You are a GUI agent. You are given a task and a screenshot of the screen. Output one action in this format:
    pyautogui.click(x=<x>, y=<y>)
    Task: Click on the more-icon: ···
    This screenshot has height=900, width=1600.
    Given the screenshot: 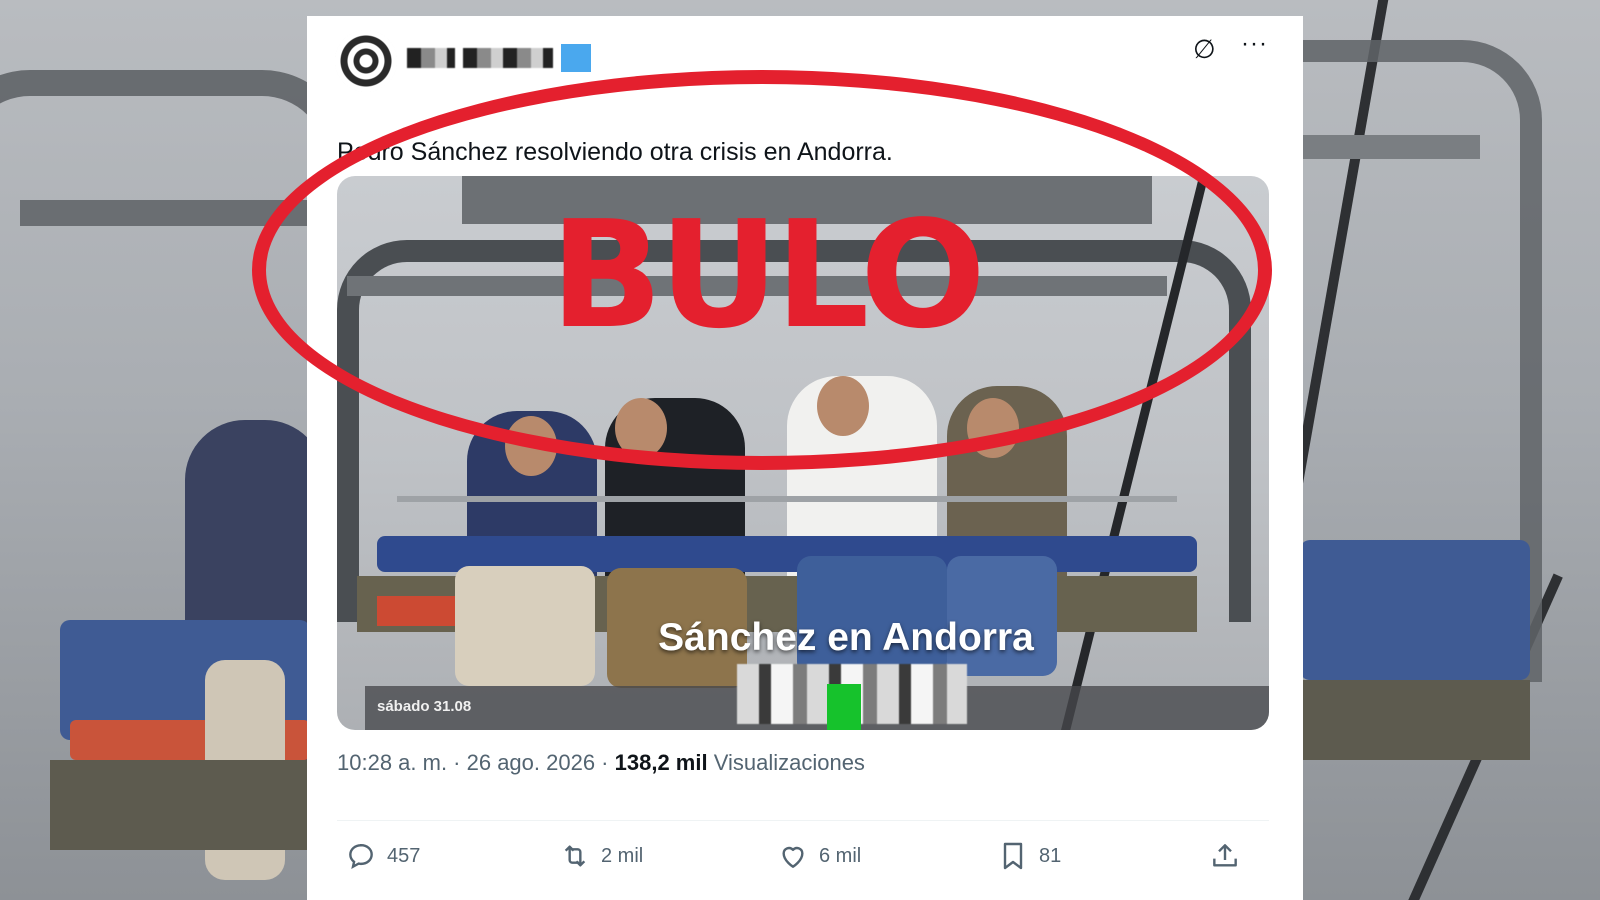 What is the action you would take?
    pyautogui.click(x=1254, y=44)
    